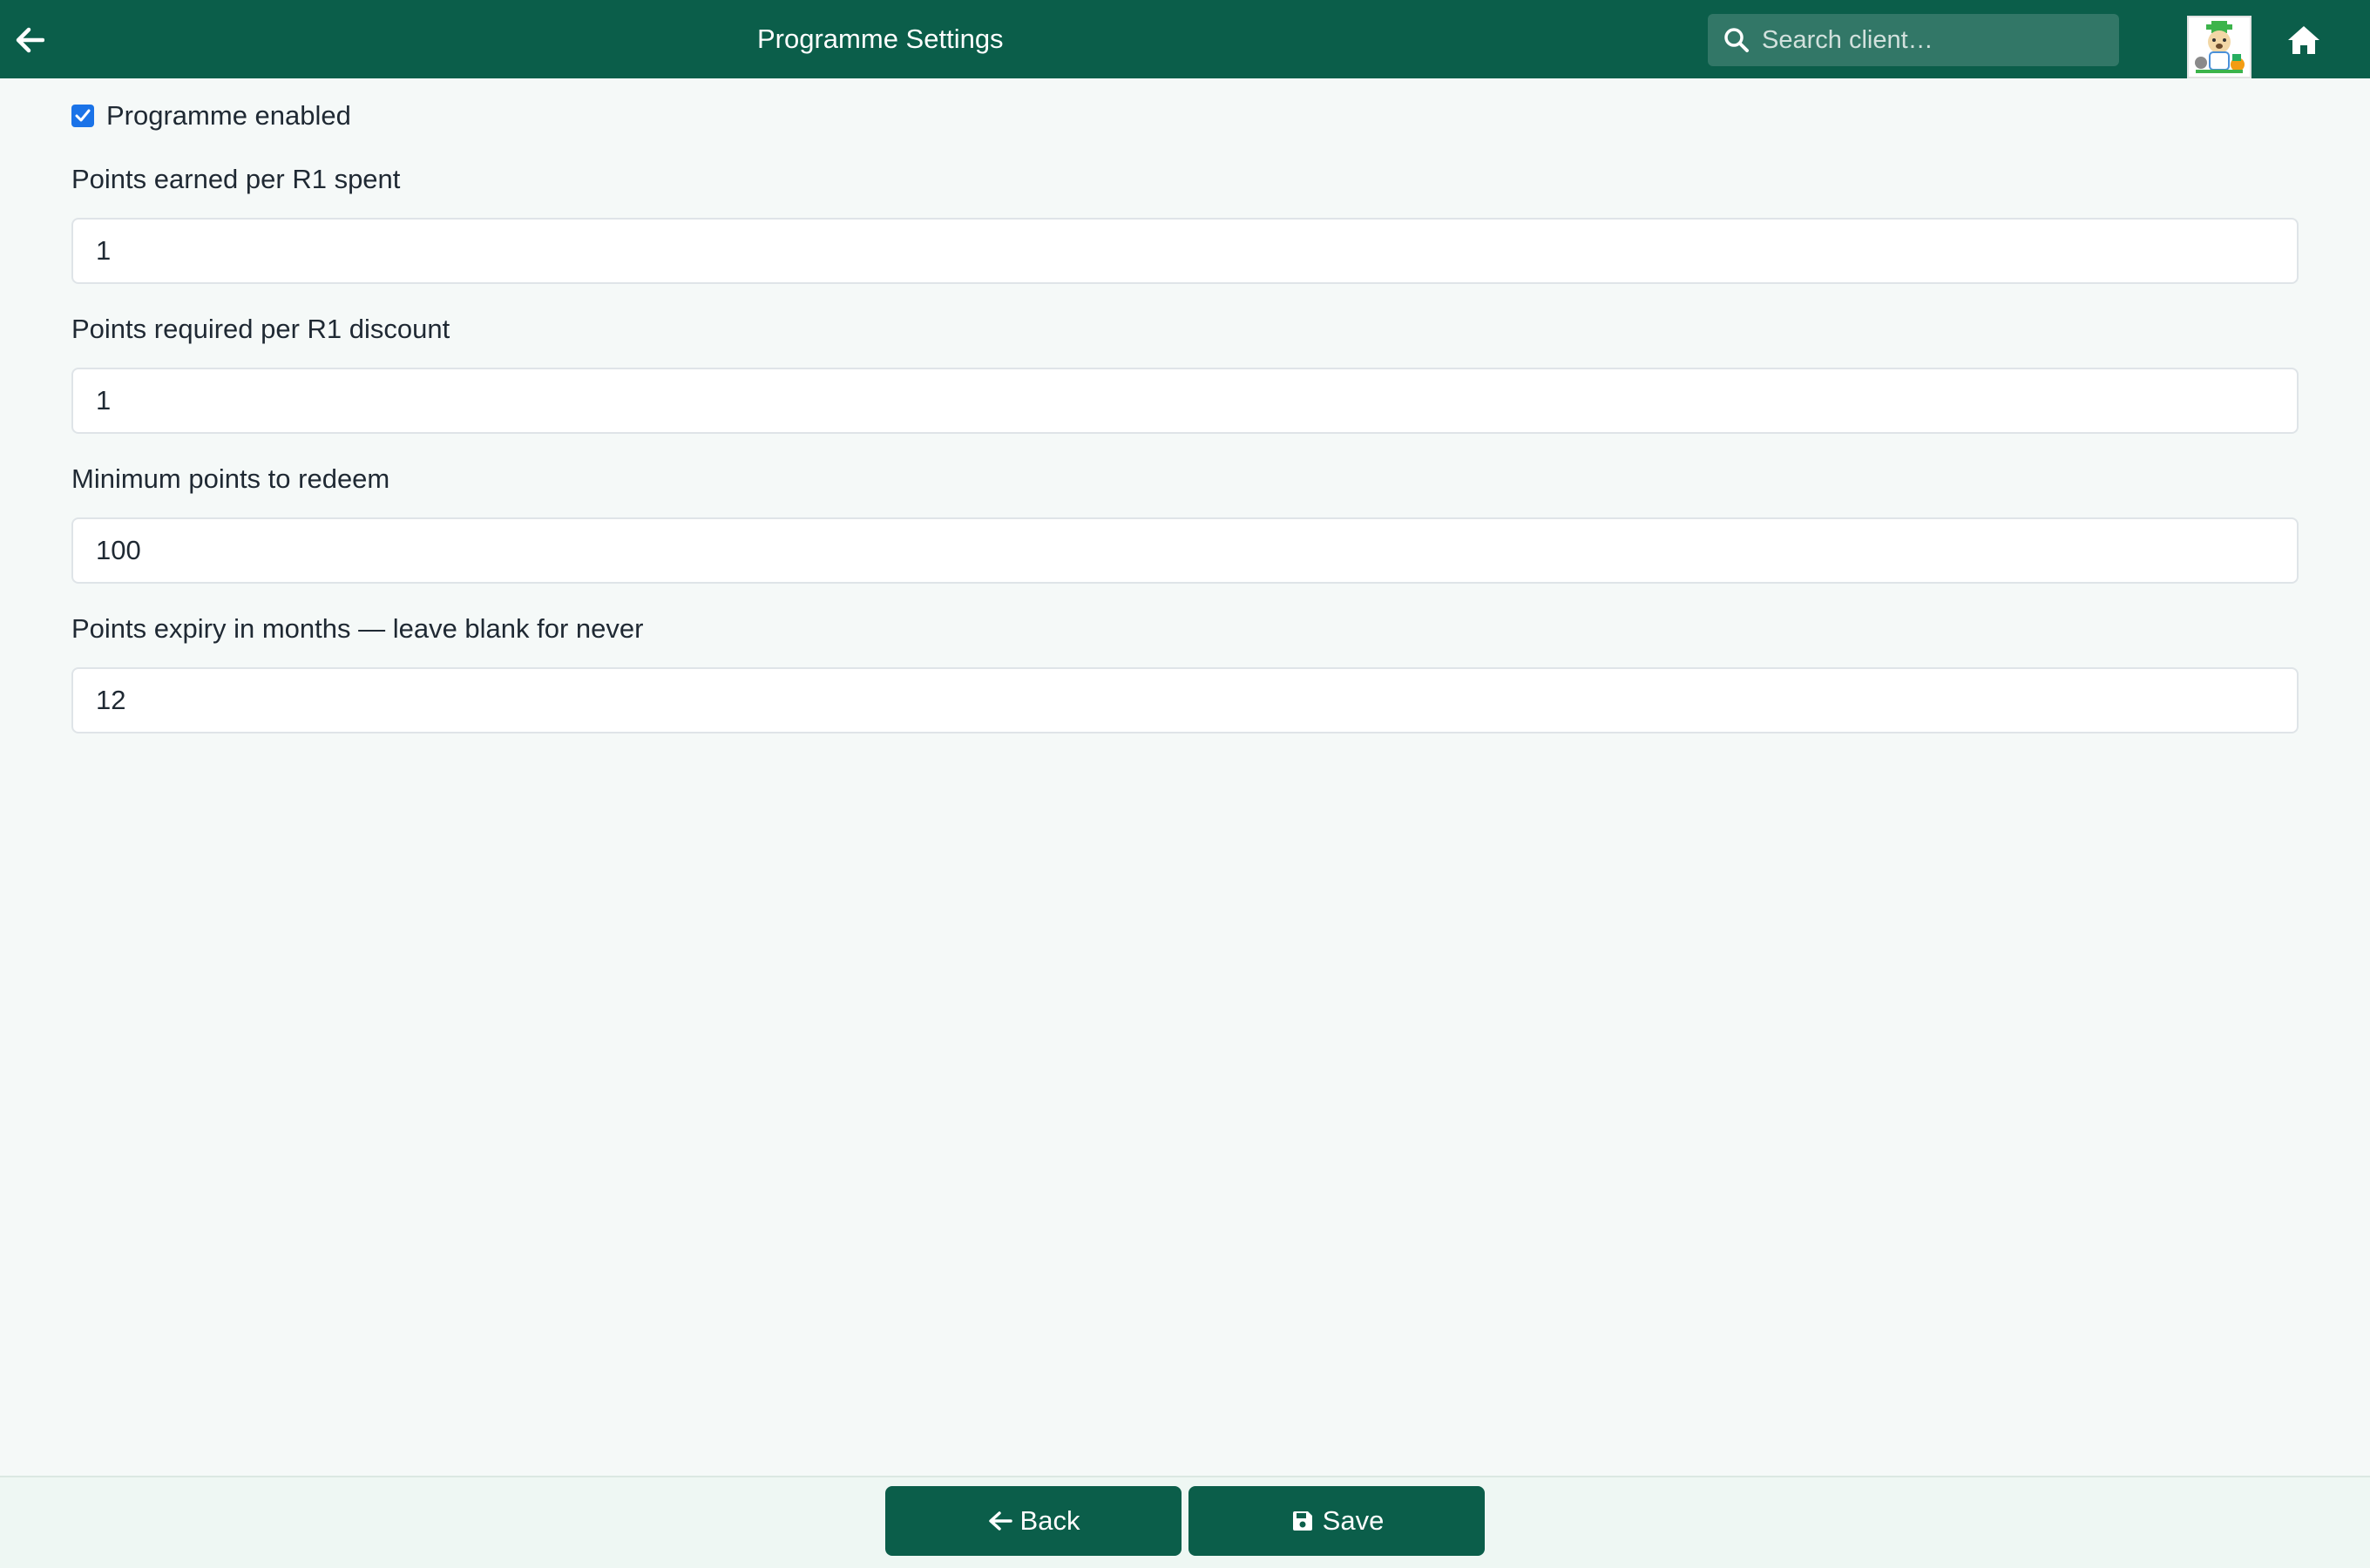 The image size is (2370, 1568). What do you see at coordinates (880, 39) in the screenshot?
I see `page-title: Programme Settings` at bounding box center [880, 39].